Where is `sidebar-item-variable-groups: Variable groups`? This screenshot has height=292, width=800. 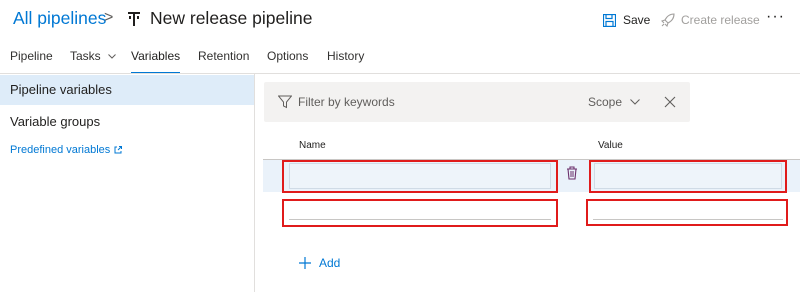 sidebar-item-variable-groups: Variable groups is located at coordinates (127, 122).